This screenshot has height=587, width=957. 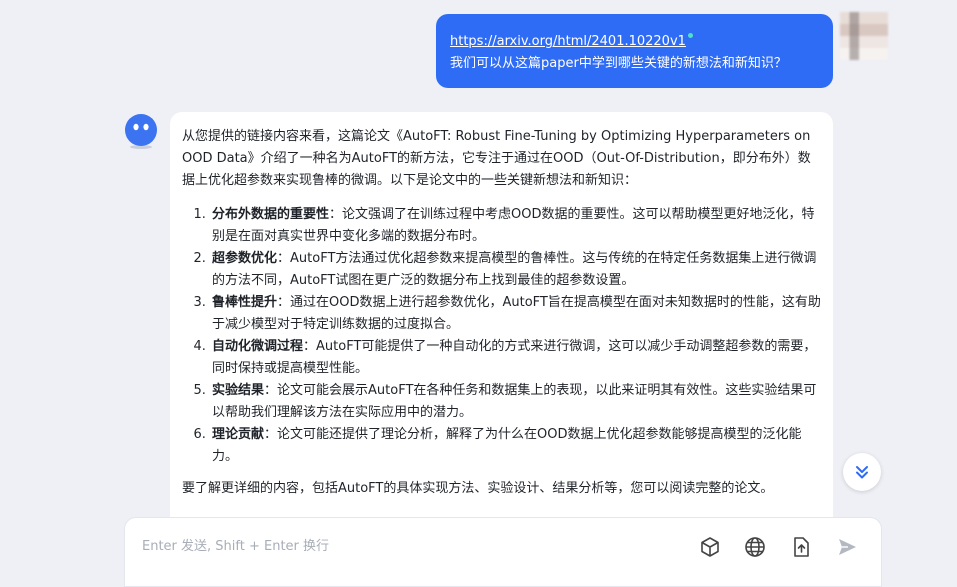 I want to click on key-point-title: 自动化微调过程, so click(x=258, y=346).